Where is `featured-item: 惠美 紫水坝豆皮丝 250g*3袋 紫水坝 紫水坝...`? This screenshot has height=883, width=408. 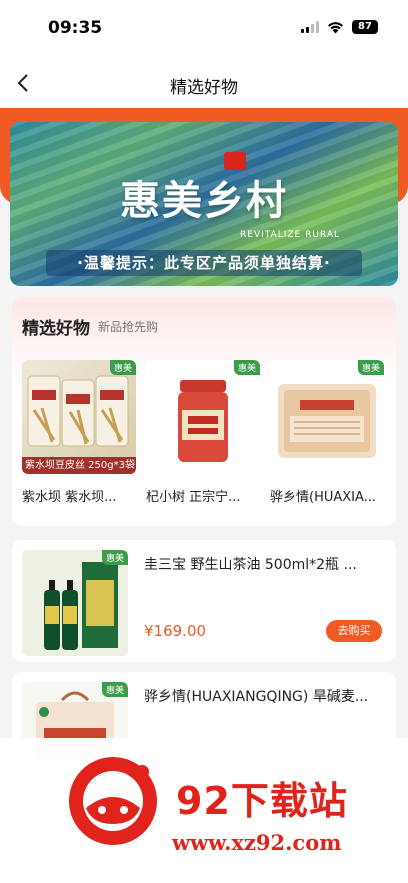
featured-item: 惠美 紫水坝豆皮丝 250g*3袋 紫水坝 紫水坝... is located at coordinates (79, 432).